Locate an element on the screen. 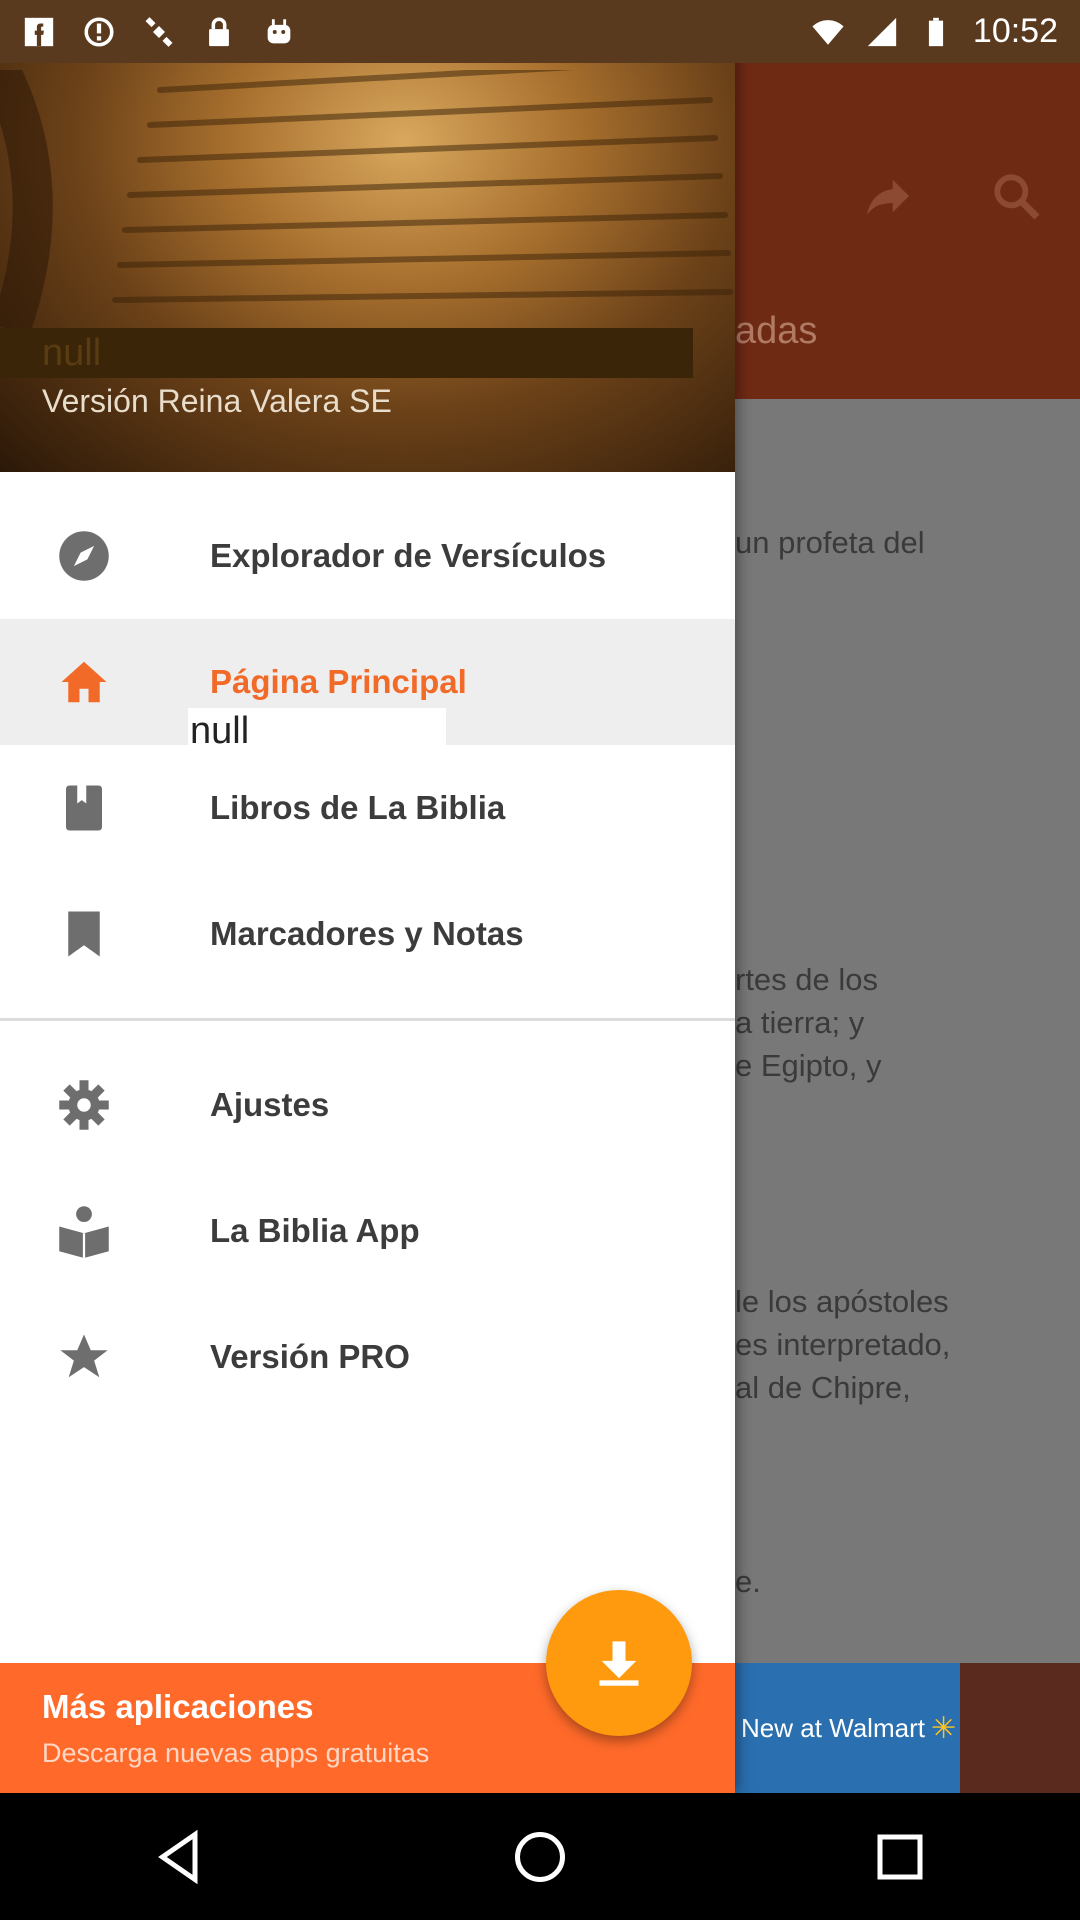 Image resolution: width=1080 pixels, height=1920 pixels. background-text-line: e Egipto, y is located at coordinates (808, 1065).